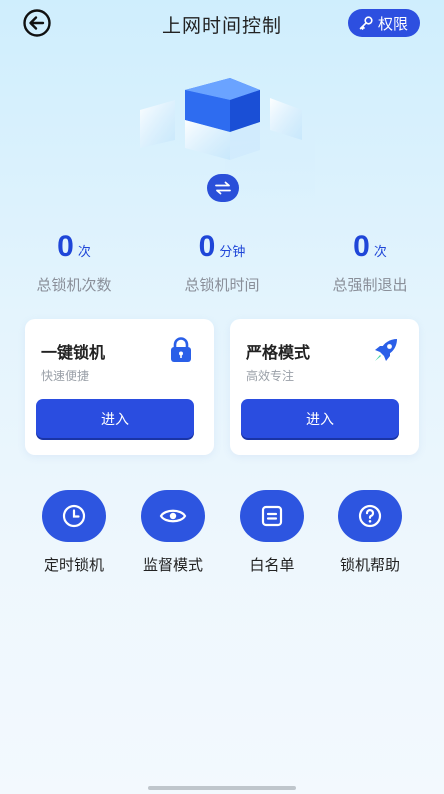  What do you see at coordinates (232, 252) in the screenshot?
I see `stat-unit: 分钟` at bounding box center [232, 252].